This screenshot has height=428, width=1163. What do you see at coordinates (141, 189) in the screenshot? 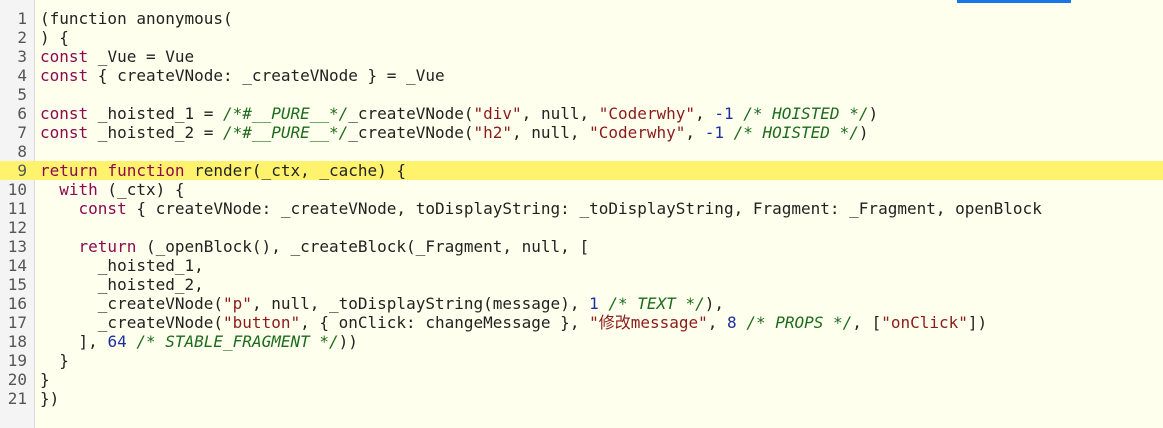
I see `code-token: (_ctx) {` at bounding box center [141, 189].